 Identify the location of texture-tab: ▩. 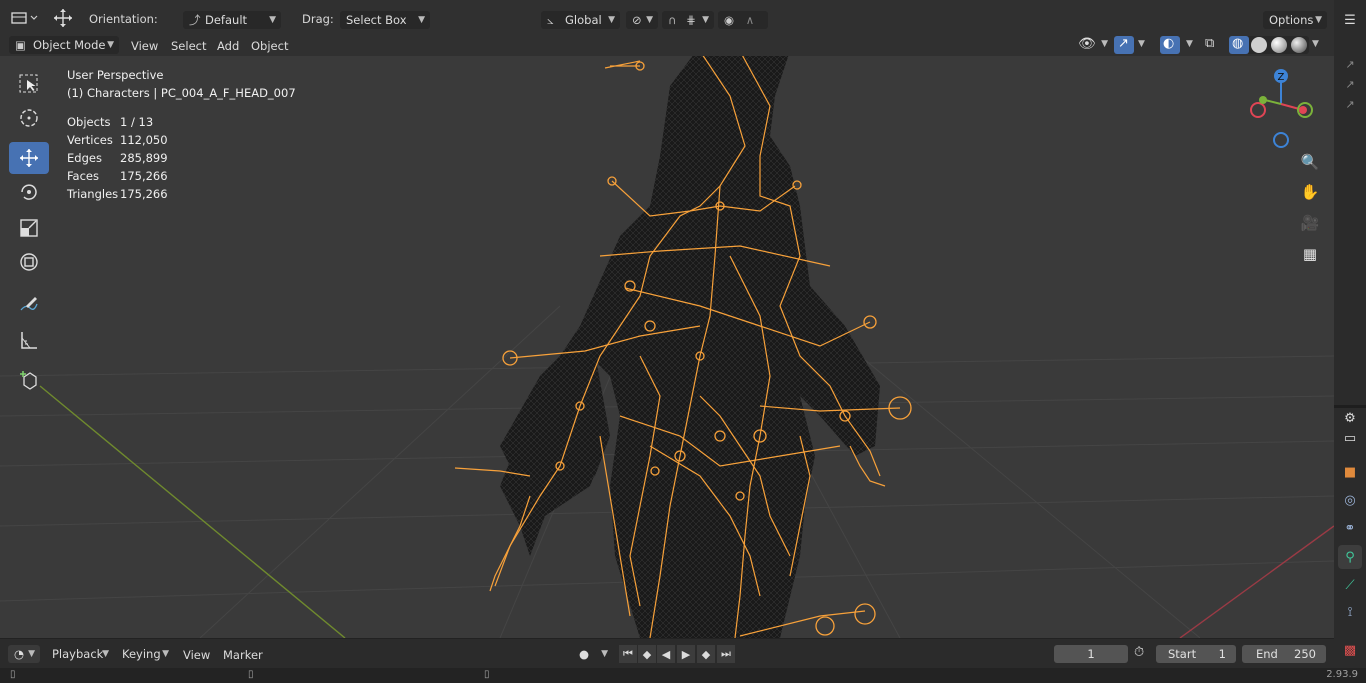
(1350, 650).